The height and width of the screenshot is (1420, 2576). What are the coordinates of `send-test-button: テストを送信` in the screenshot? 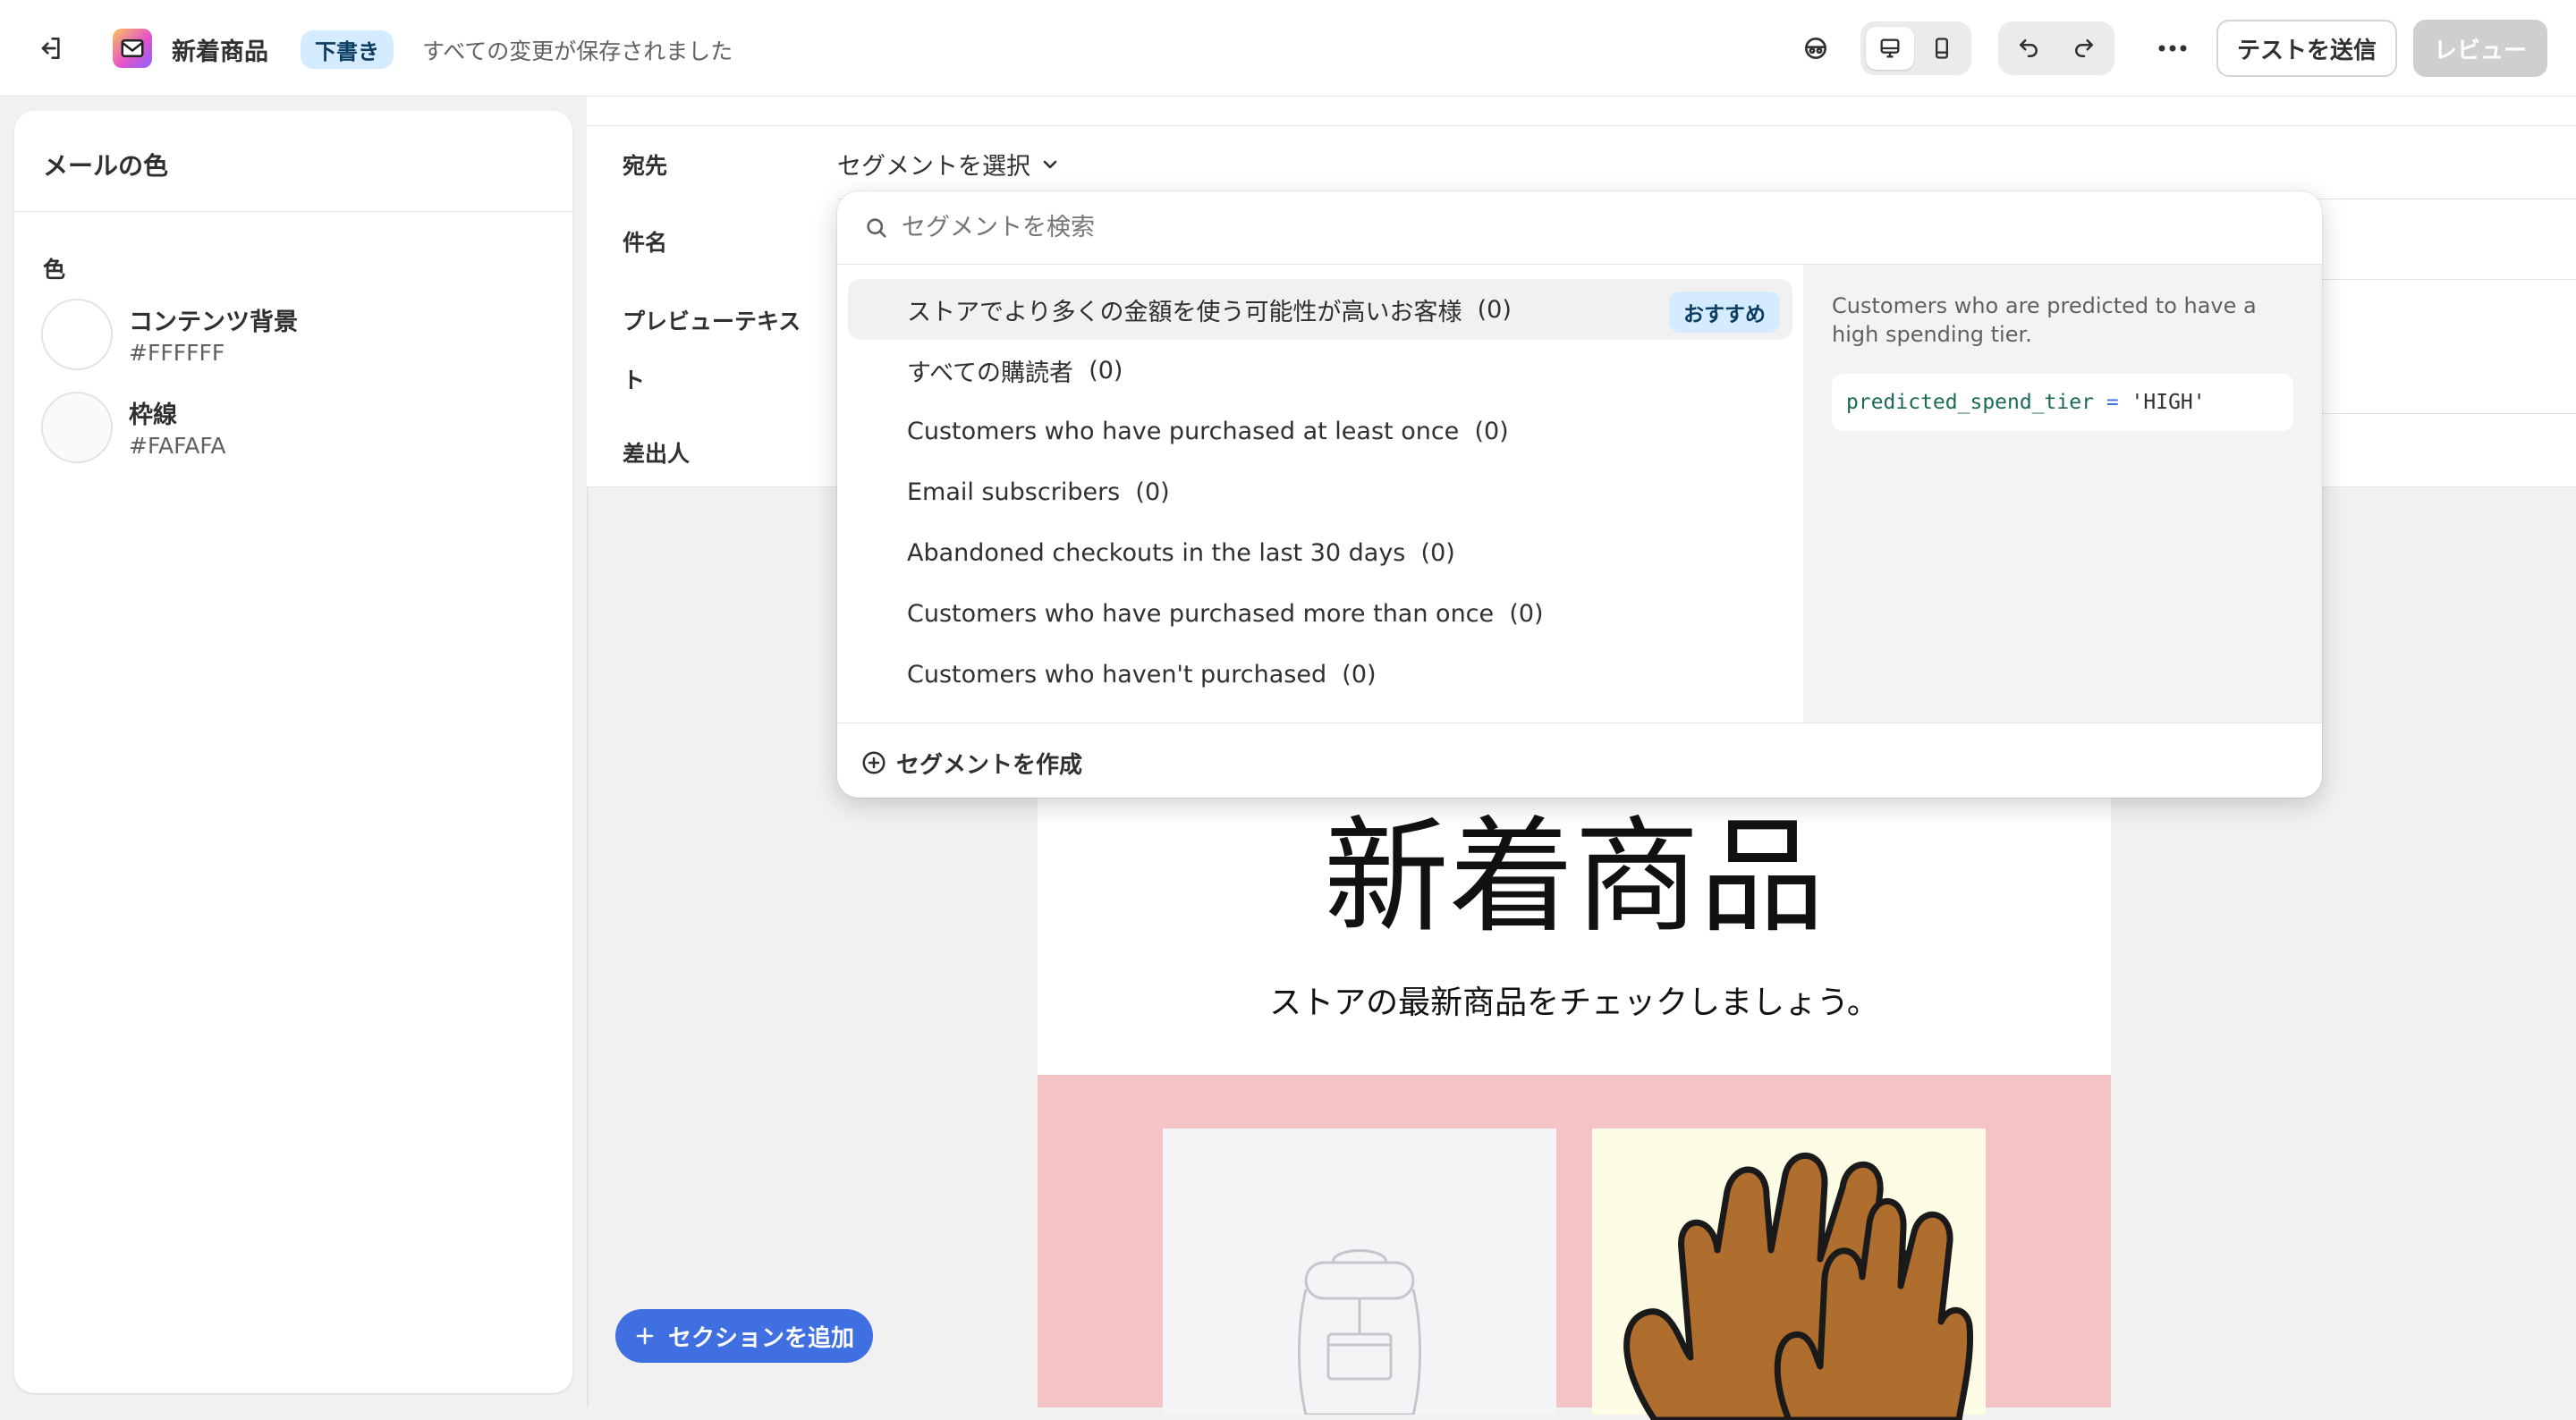 It's located at (2306, 48).